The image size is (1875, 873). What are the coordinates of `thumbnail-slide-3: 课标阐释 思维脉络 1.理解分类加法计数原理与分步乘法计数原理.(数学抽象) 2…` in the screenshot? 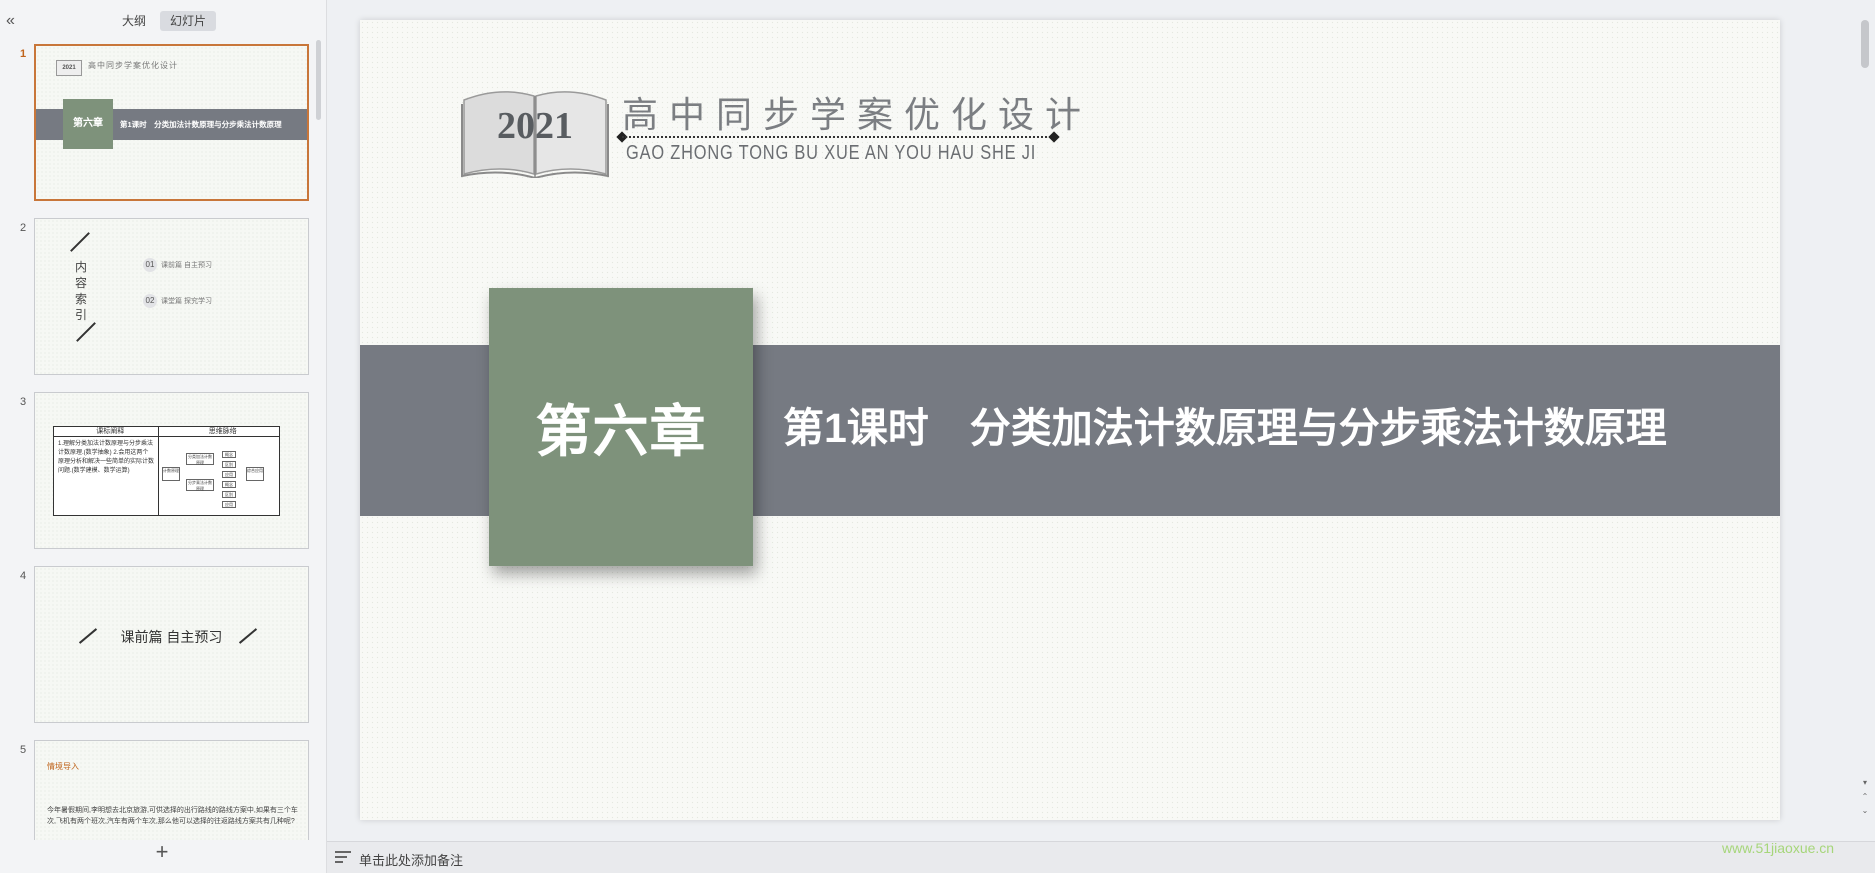 It's located at (171, 470).